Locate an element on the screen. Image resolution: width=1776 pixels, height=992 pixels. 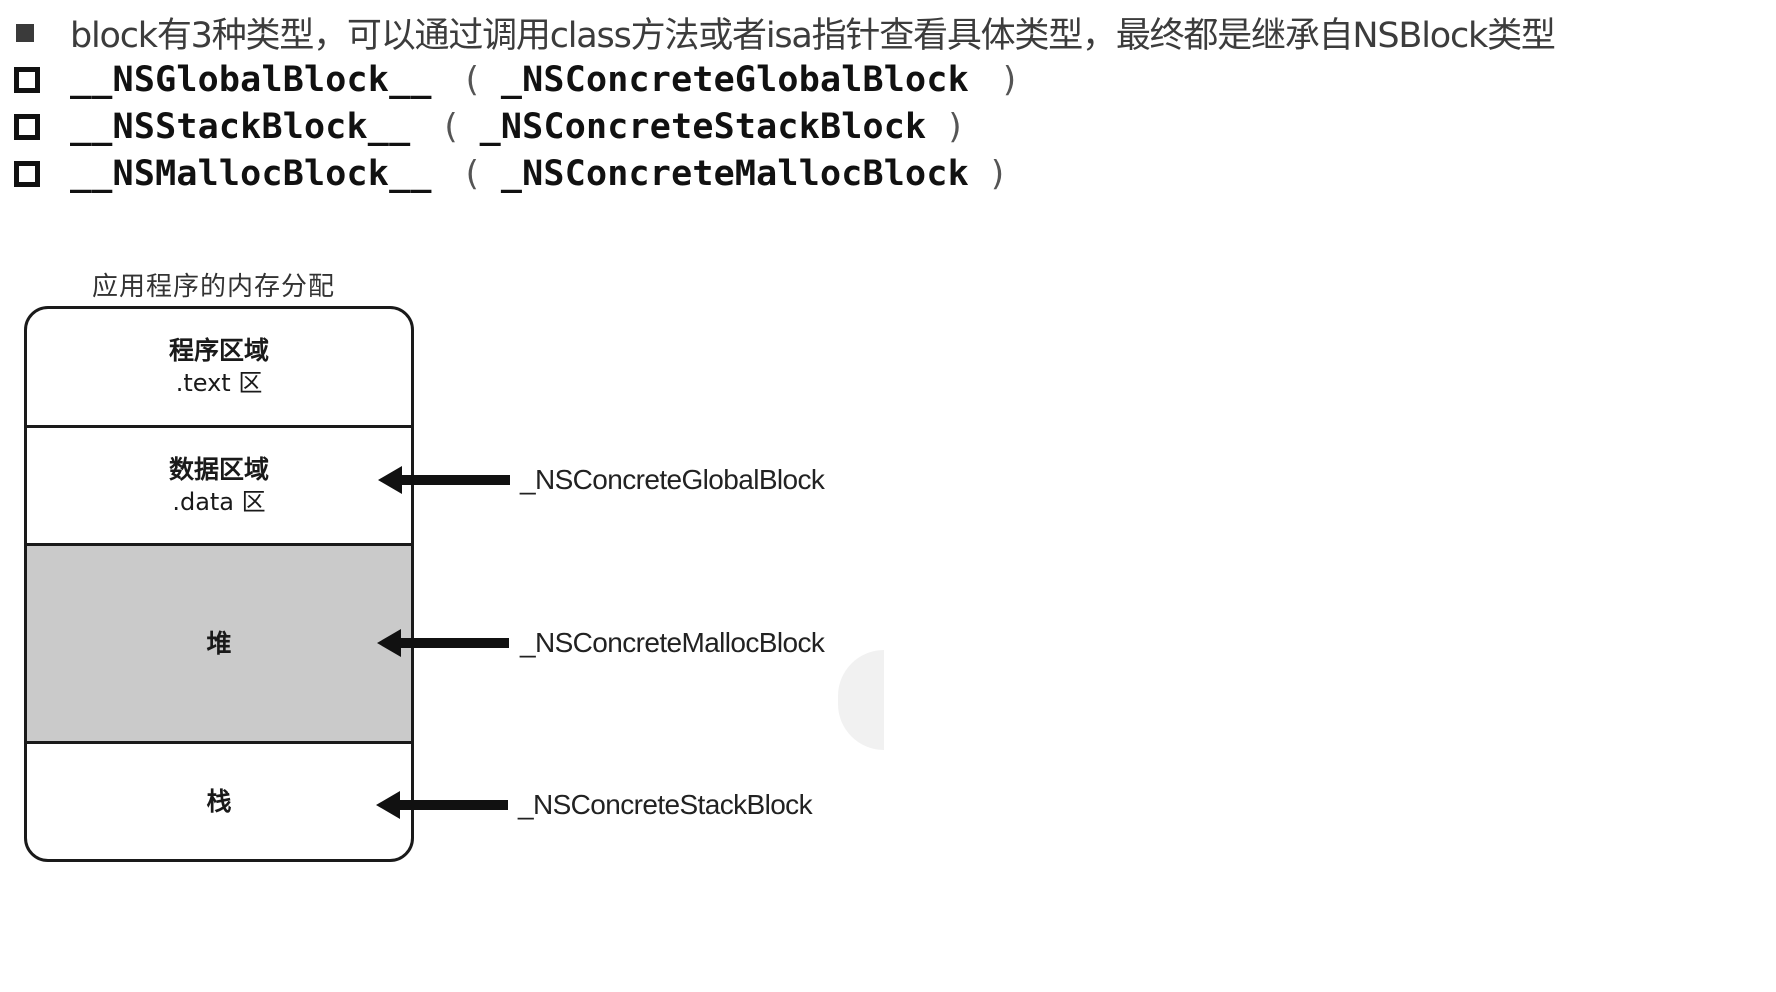
segment-name: 栈 is located at coordinates (219, 801).